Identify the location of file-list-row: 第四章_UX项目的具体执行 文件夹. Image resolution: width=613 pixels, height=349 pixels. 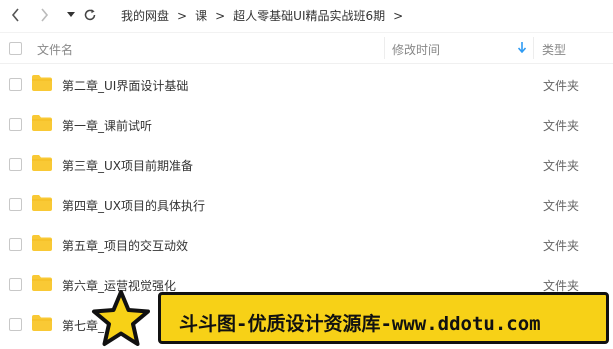
(306, 204).